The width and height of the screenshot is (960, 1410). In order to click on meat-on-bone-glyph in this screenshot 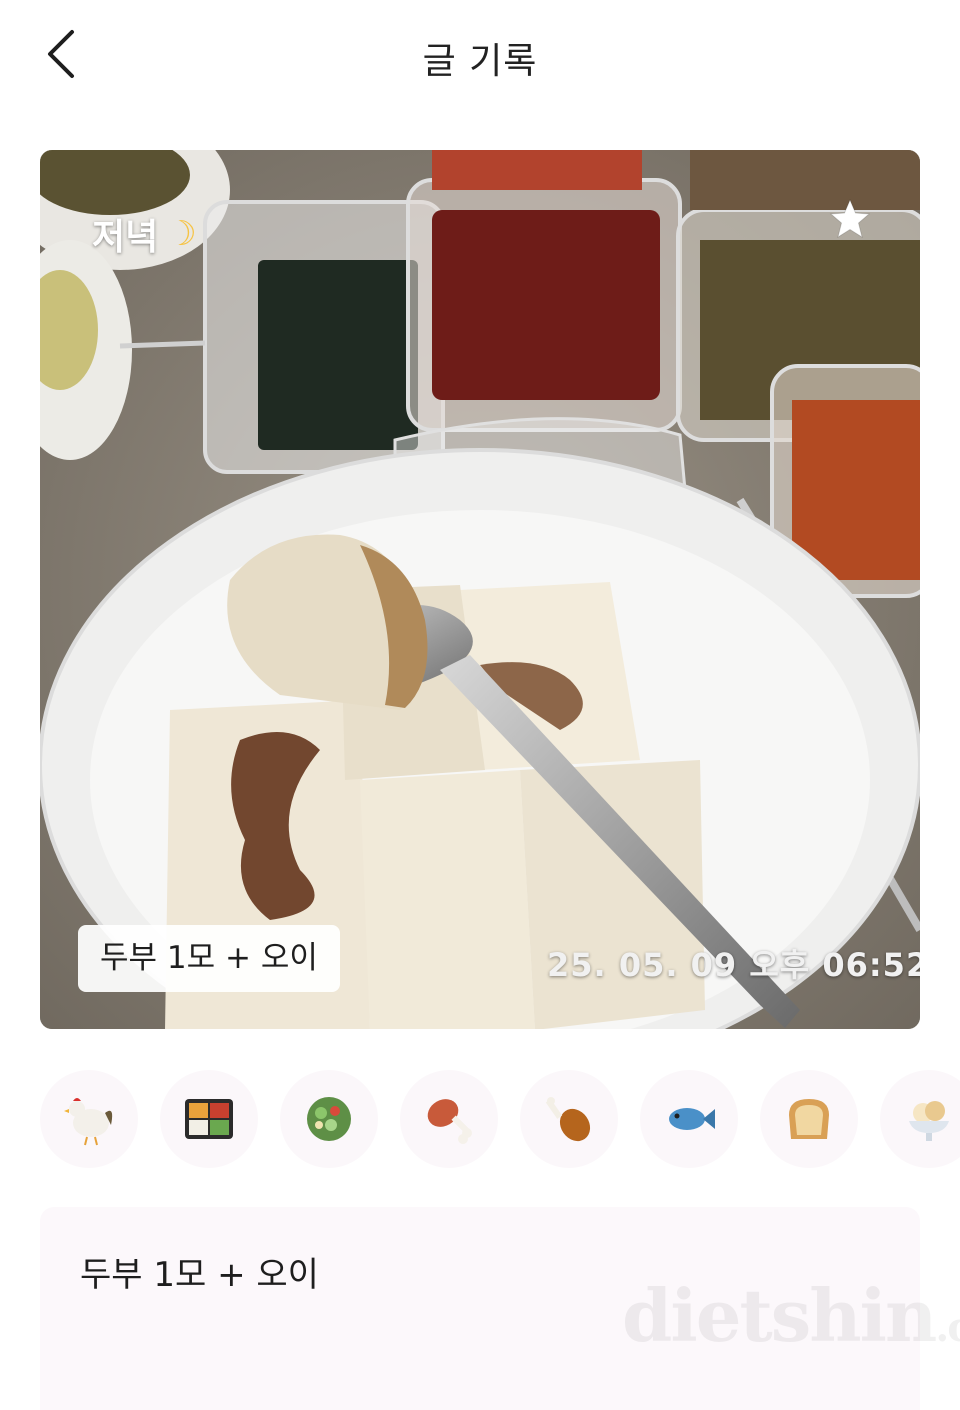, I will do `click(449, 1121)`.